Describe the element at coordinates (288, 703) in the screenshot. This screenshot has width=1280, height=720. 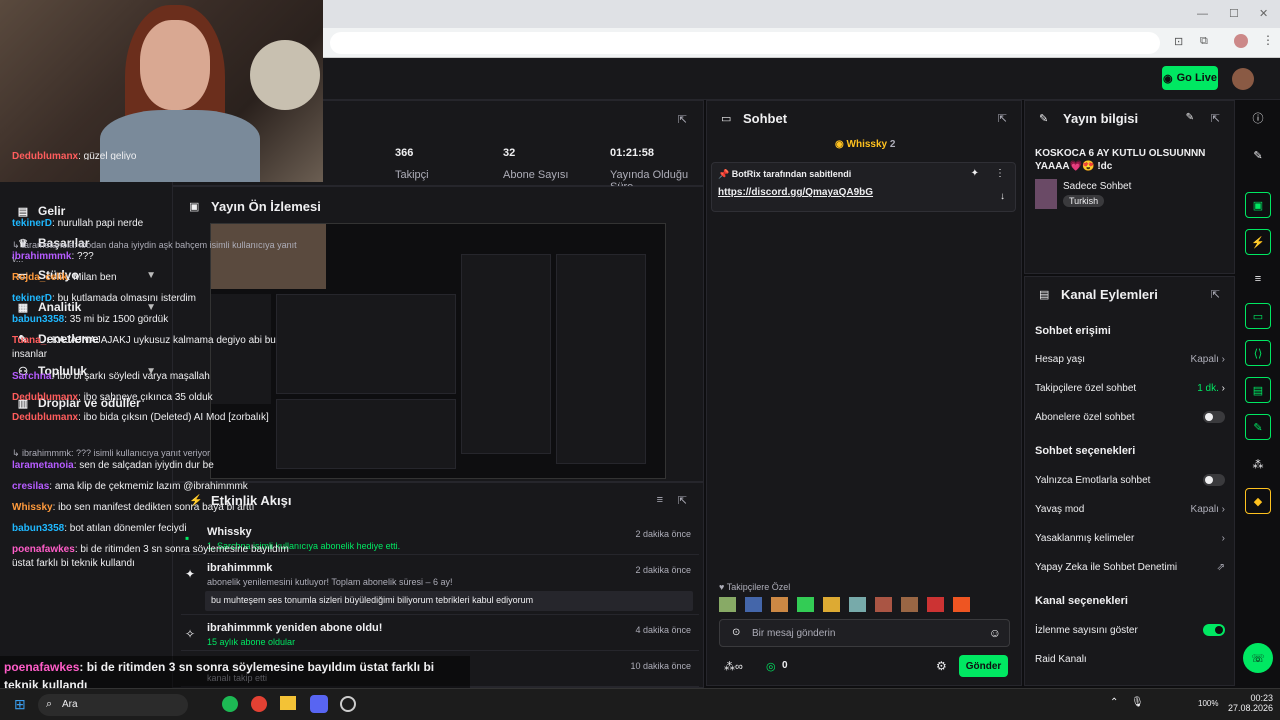
I see `folder-icon` at that location.